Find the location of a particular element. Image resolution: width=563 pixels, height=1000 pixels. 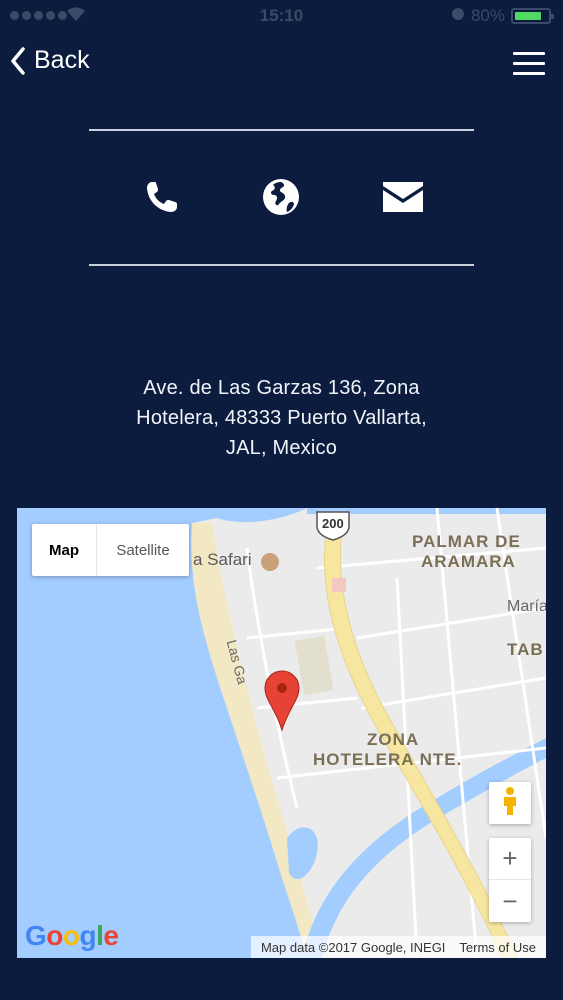

status-right: 80% is located at coordinates (502, 16).